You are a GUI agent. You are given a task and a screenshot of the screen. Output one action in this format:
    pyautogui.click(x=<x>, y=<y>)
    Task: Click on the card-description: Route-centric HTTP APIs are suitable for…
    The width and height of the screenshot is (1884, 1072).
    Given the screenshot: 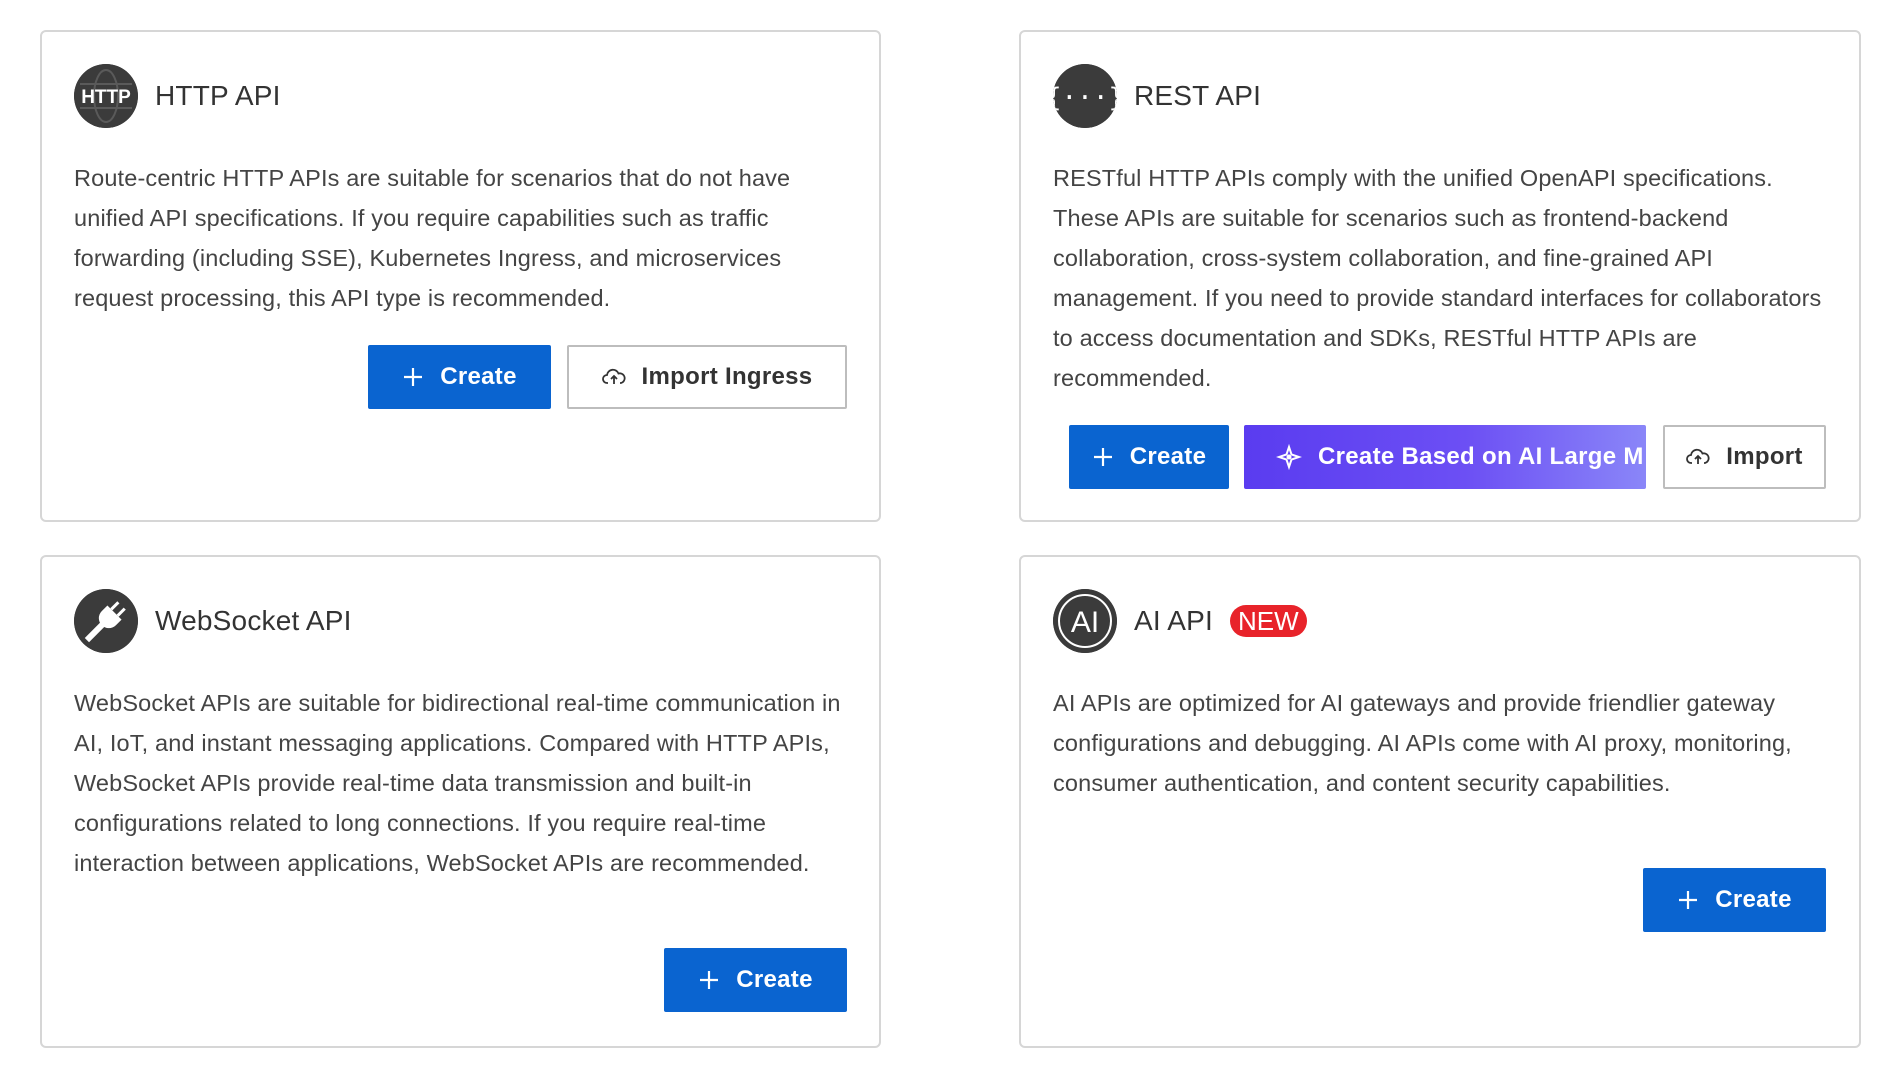 What is the action you would take?
    pyautogui.click(x=432, y=238)
    